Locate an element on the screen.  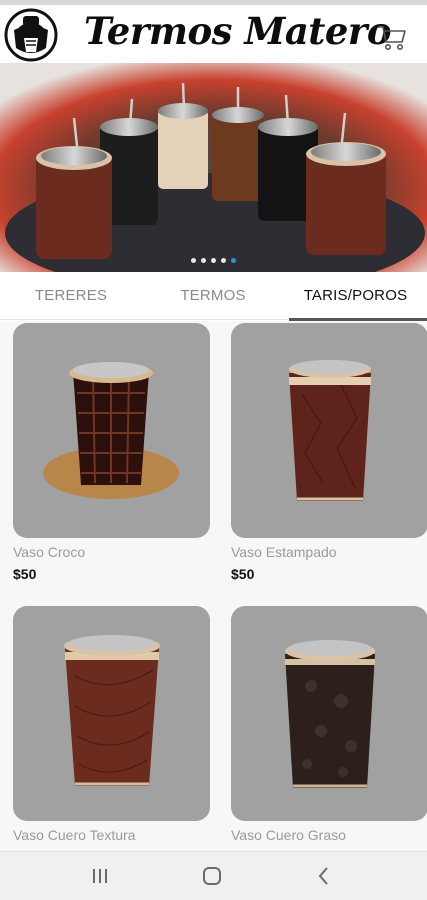
product-name: Vaso Croco is located at coordinates (49, 552).